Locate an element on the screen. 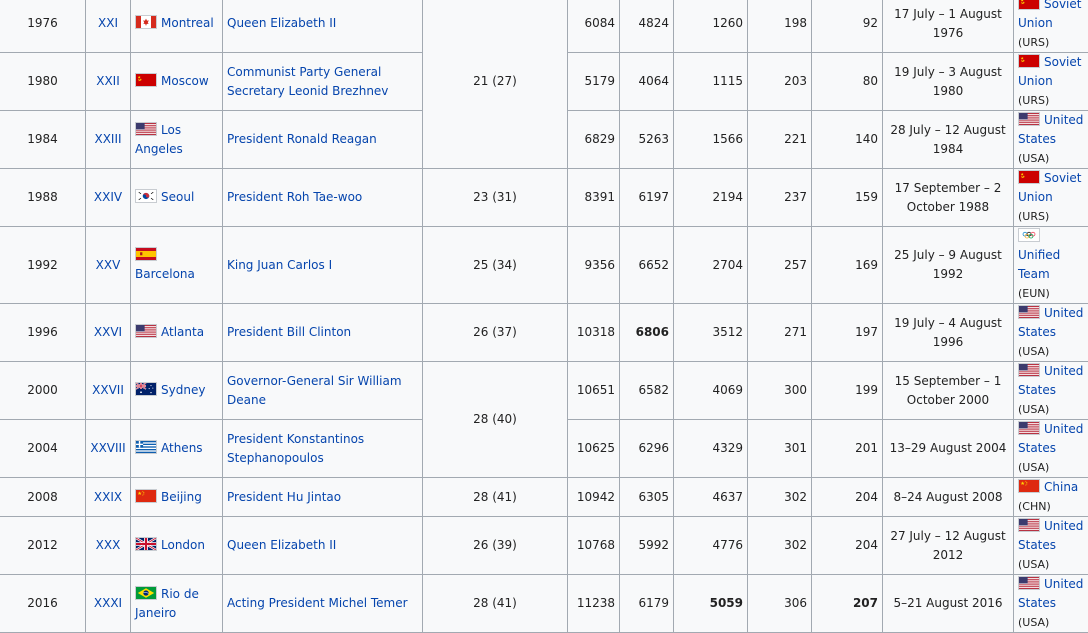 This screenshot has width=1088, height=633. events-cell: 257 is located at coordinates (780, 265).